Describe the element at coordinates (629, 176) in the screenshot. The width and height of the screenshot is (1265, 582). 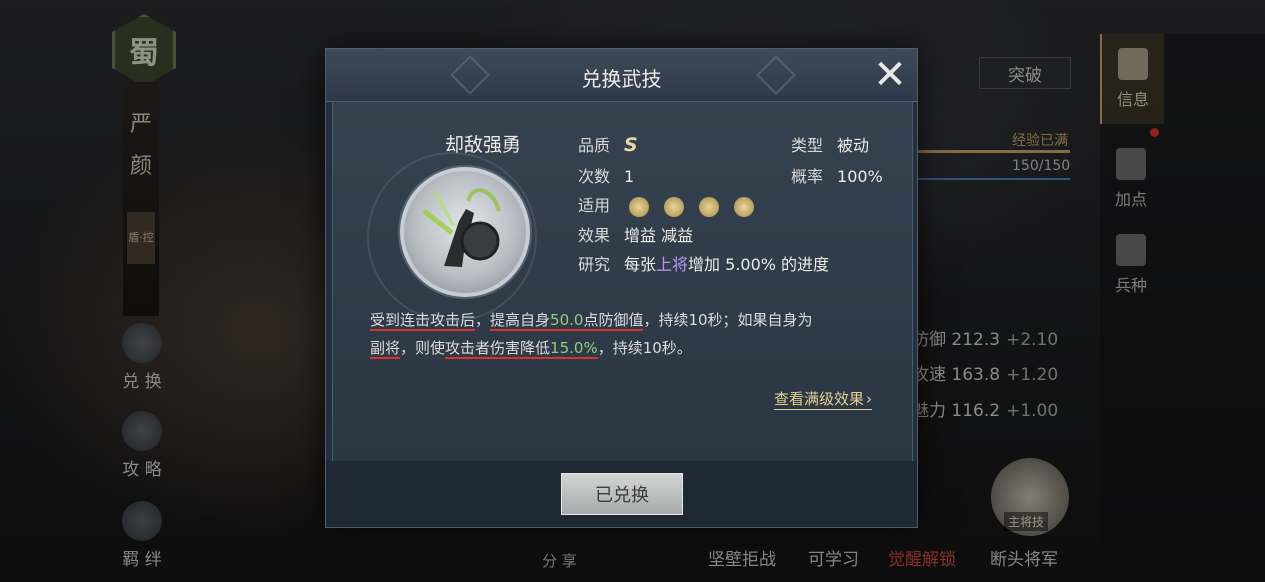
I see `count-value: 1` at that location.